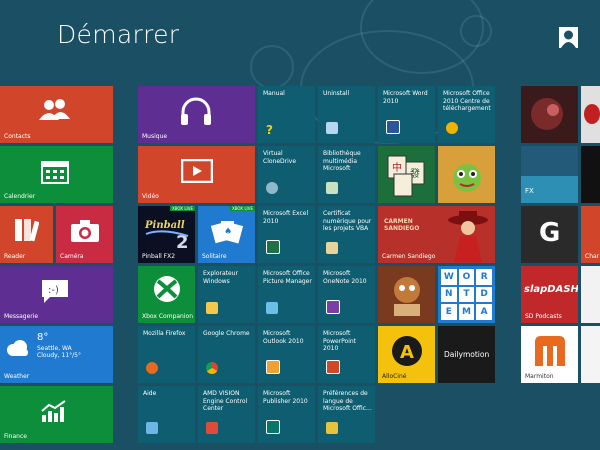 This screenshot has height=450, width=600. I want to click on tile-fx: FX, so click(549, 174).